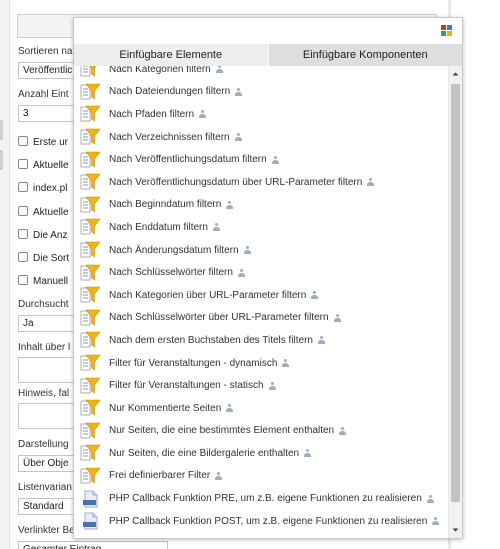 The width and height of the screenshot is (500, 549). Describe the element at coordinates (160, 70) in the screenshot. I see `list-item-label: Nach Kategorien filtern` at that location.